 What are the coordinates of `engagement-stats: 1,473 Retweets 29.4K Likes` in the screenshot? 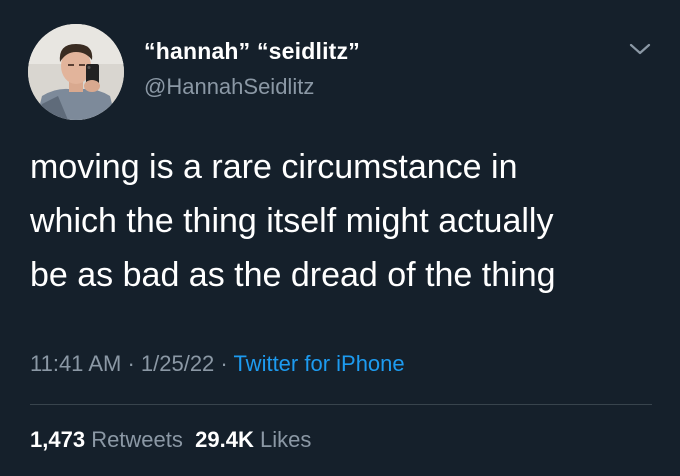 It's located at (170, 440).